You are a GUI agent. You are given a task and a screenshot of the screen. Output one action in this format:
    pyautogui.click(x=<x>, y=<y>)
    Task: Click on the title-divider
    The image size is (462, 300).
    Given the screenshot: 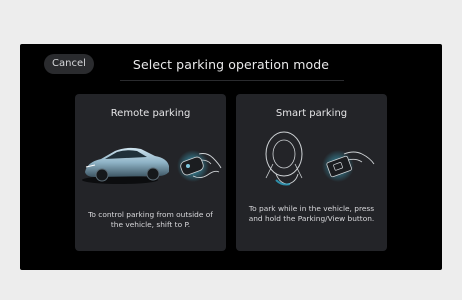 What is the action you would take?
    pyautogui.click(x=232, y=80)
    